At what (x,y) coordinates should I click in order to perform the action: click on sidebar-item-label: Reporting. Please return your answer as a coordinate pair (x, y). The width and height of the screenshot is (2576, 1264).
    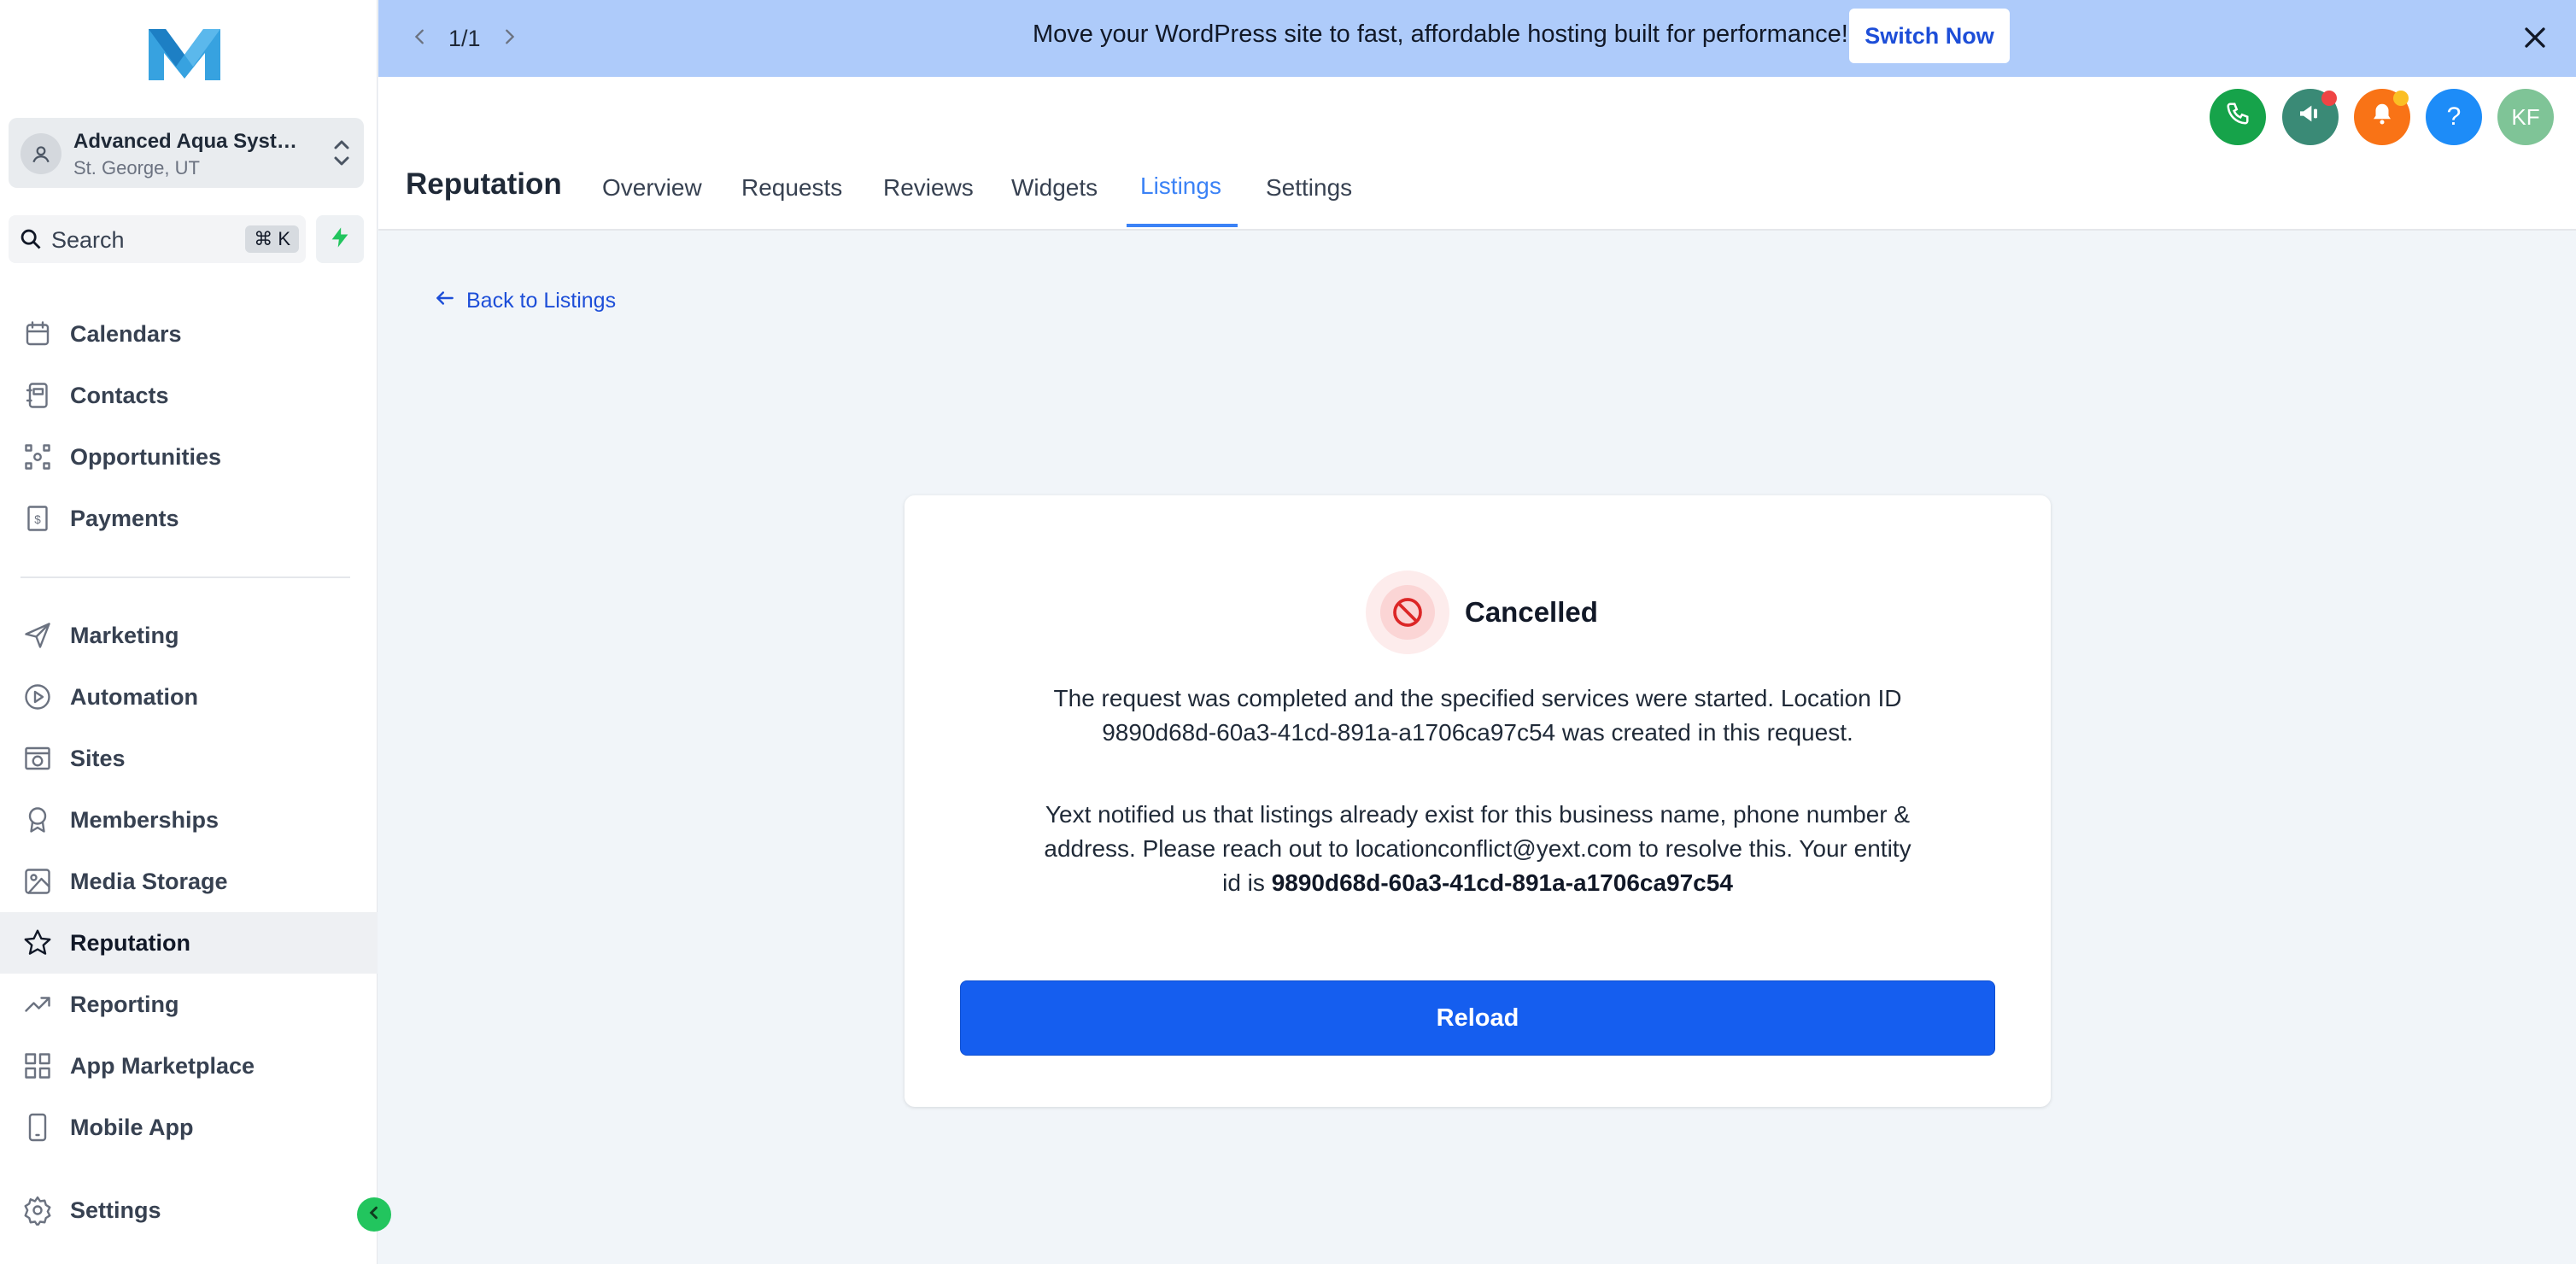
    Looking at the image, I should click on (124, 1004).